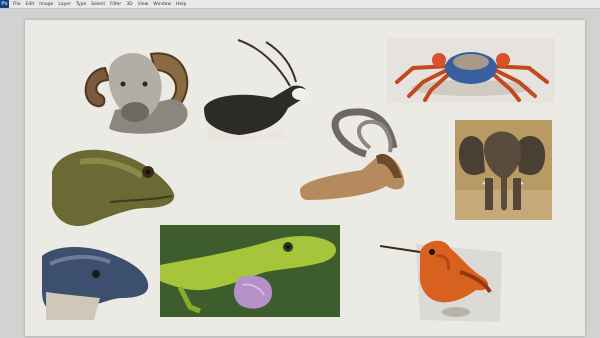  What do you see at coordinates (143, 4) in the screenshot?
I see `menu-view: View` at bounding box center [143, 4].